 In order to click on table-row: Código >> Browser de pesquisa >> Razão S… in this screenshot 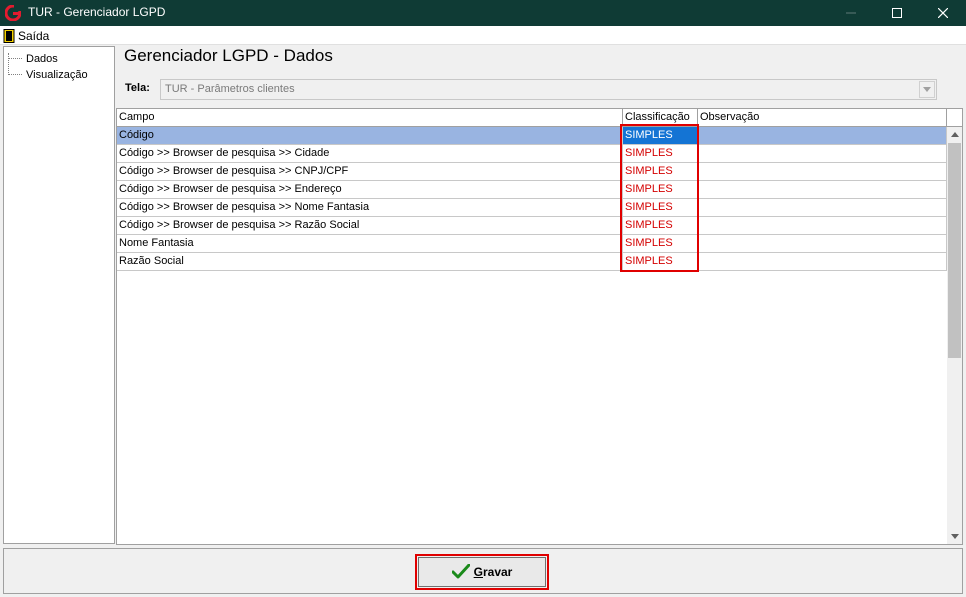, I will do `click(532, 226)`.